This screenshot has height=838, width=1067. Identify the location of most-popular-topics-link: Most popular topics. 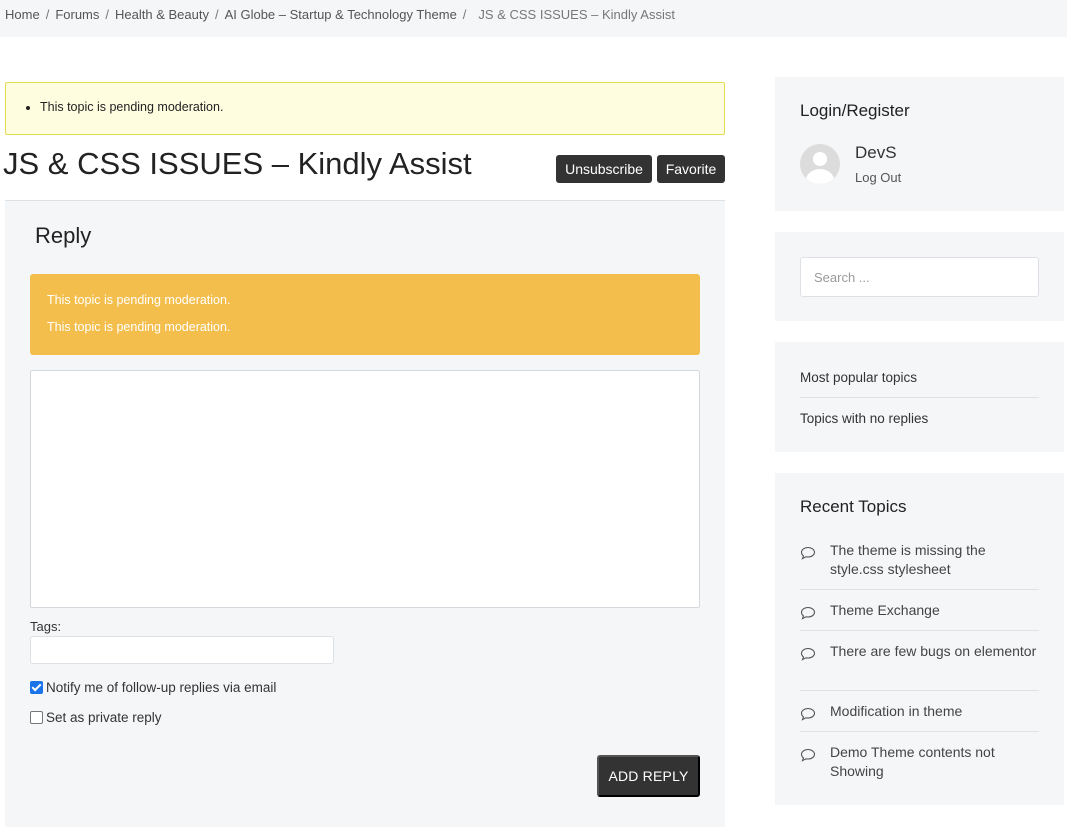
(919, 377).